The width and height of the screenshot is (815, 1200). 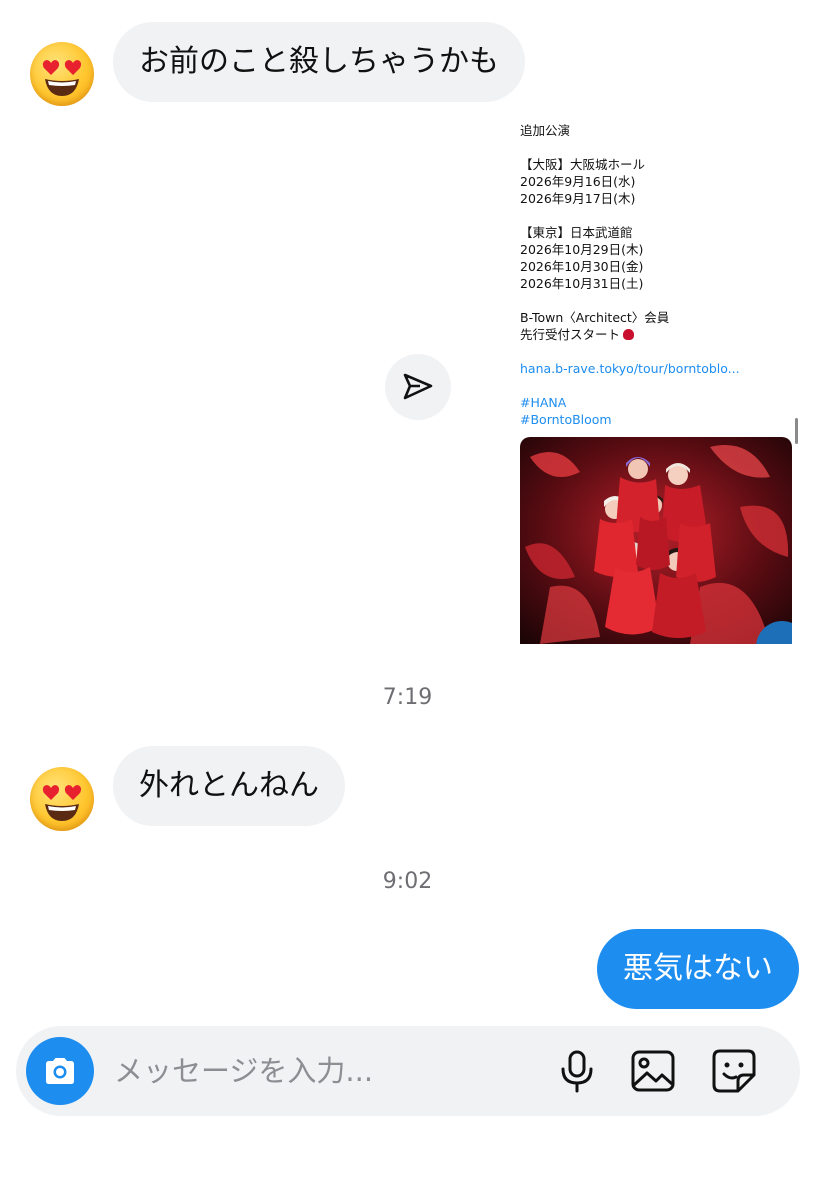 What do you see at coordinates (578, 198) in the screenshot?
I see `post-line: 2026年9月17日(木)` at bounding box center [578, 198].